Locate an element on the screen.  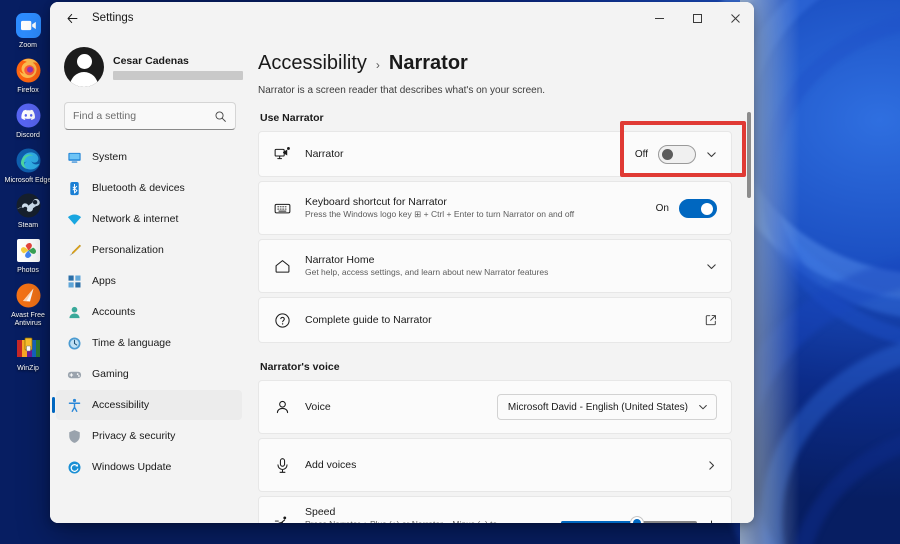
desktop-icon-photos: Photos is located at coordinates (28, 255).